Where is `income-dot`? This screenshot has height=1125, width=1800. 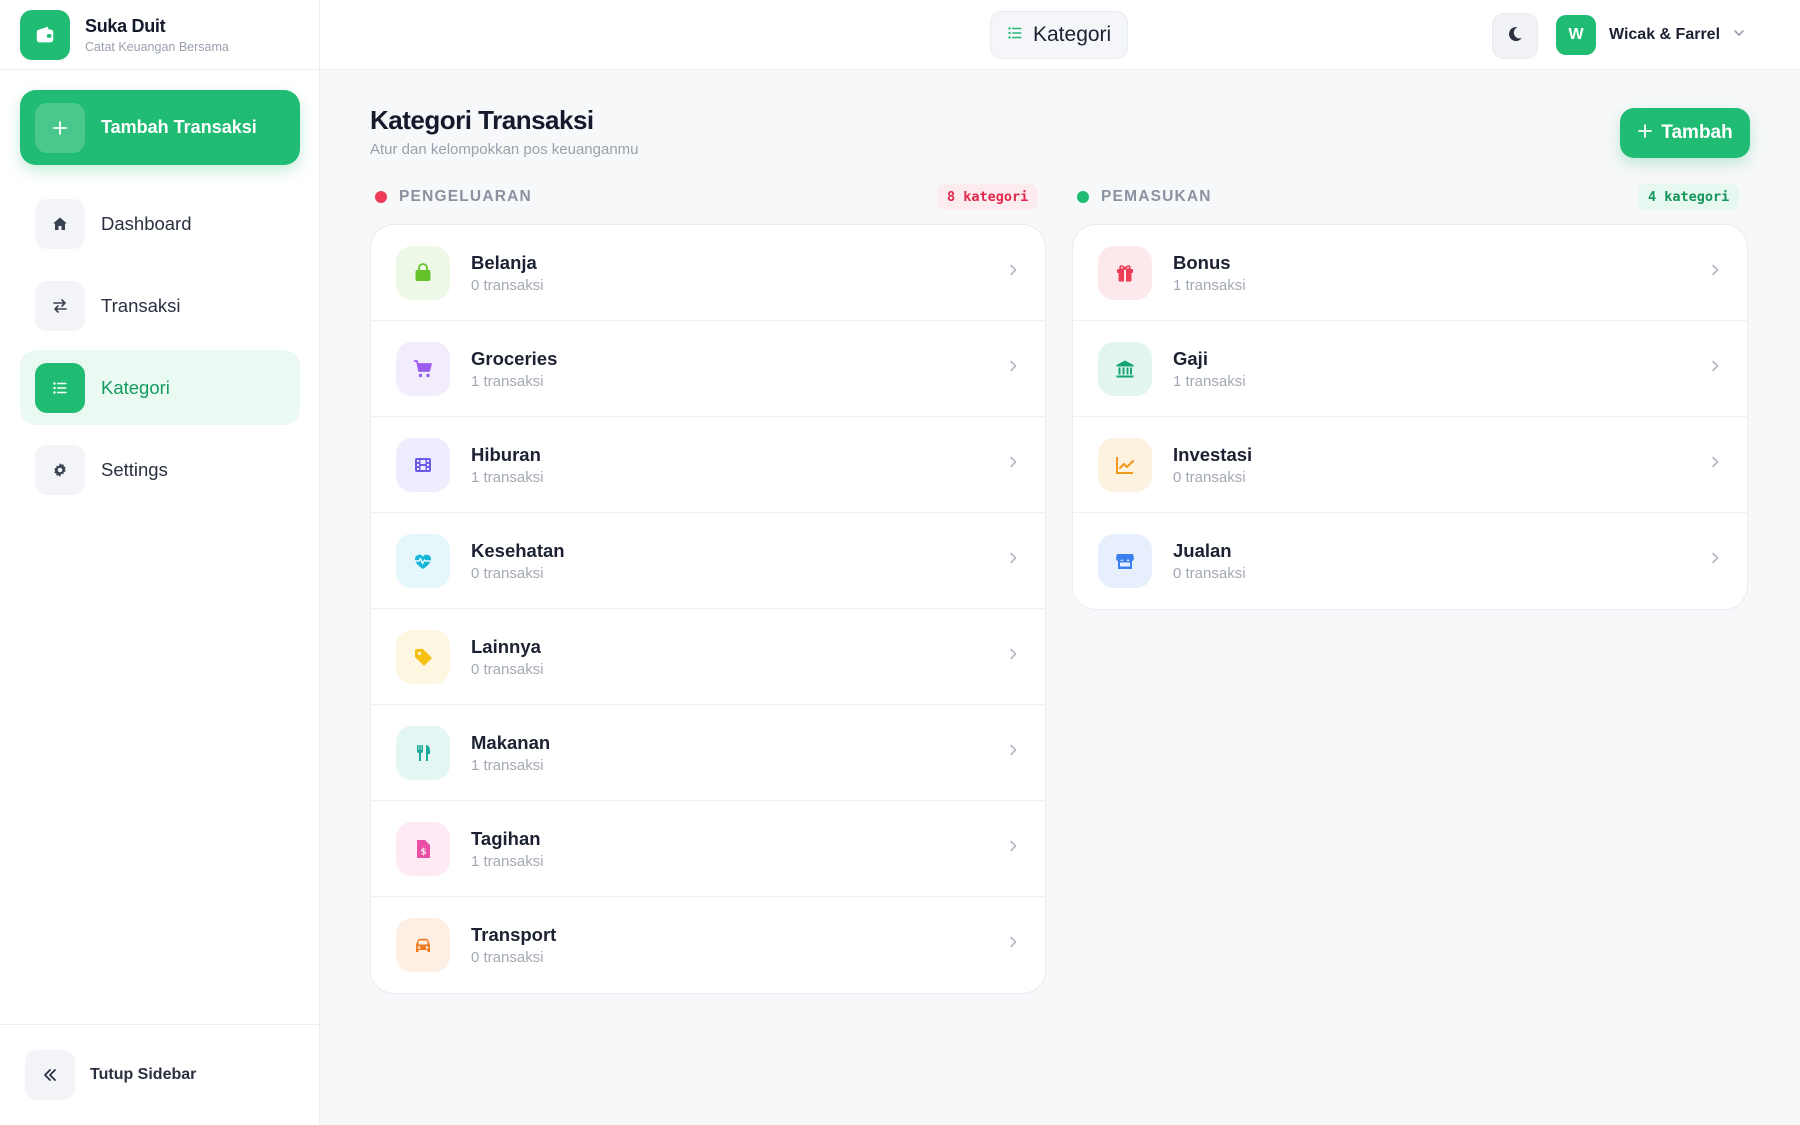
income-dot is located at coordinates (1083, 197).